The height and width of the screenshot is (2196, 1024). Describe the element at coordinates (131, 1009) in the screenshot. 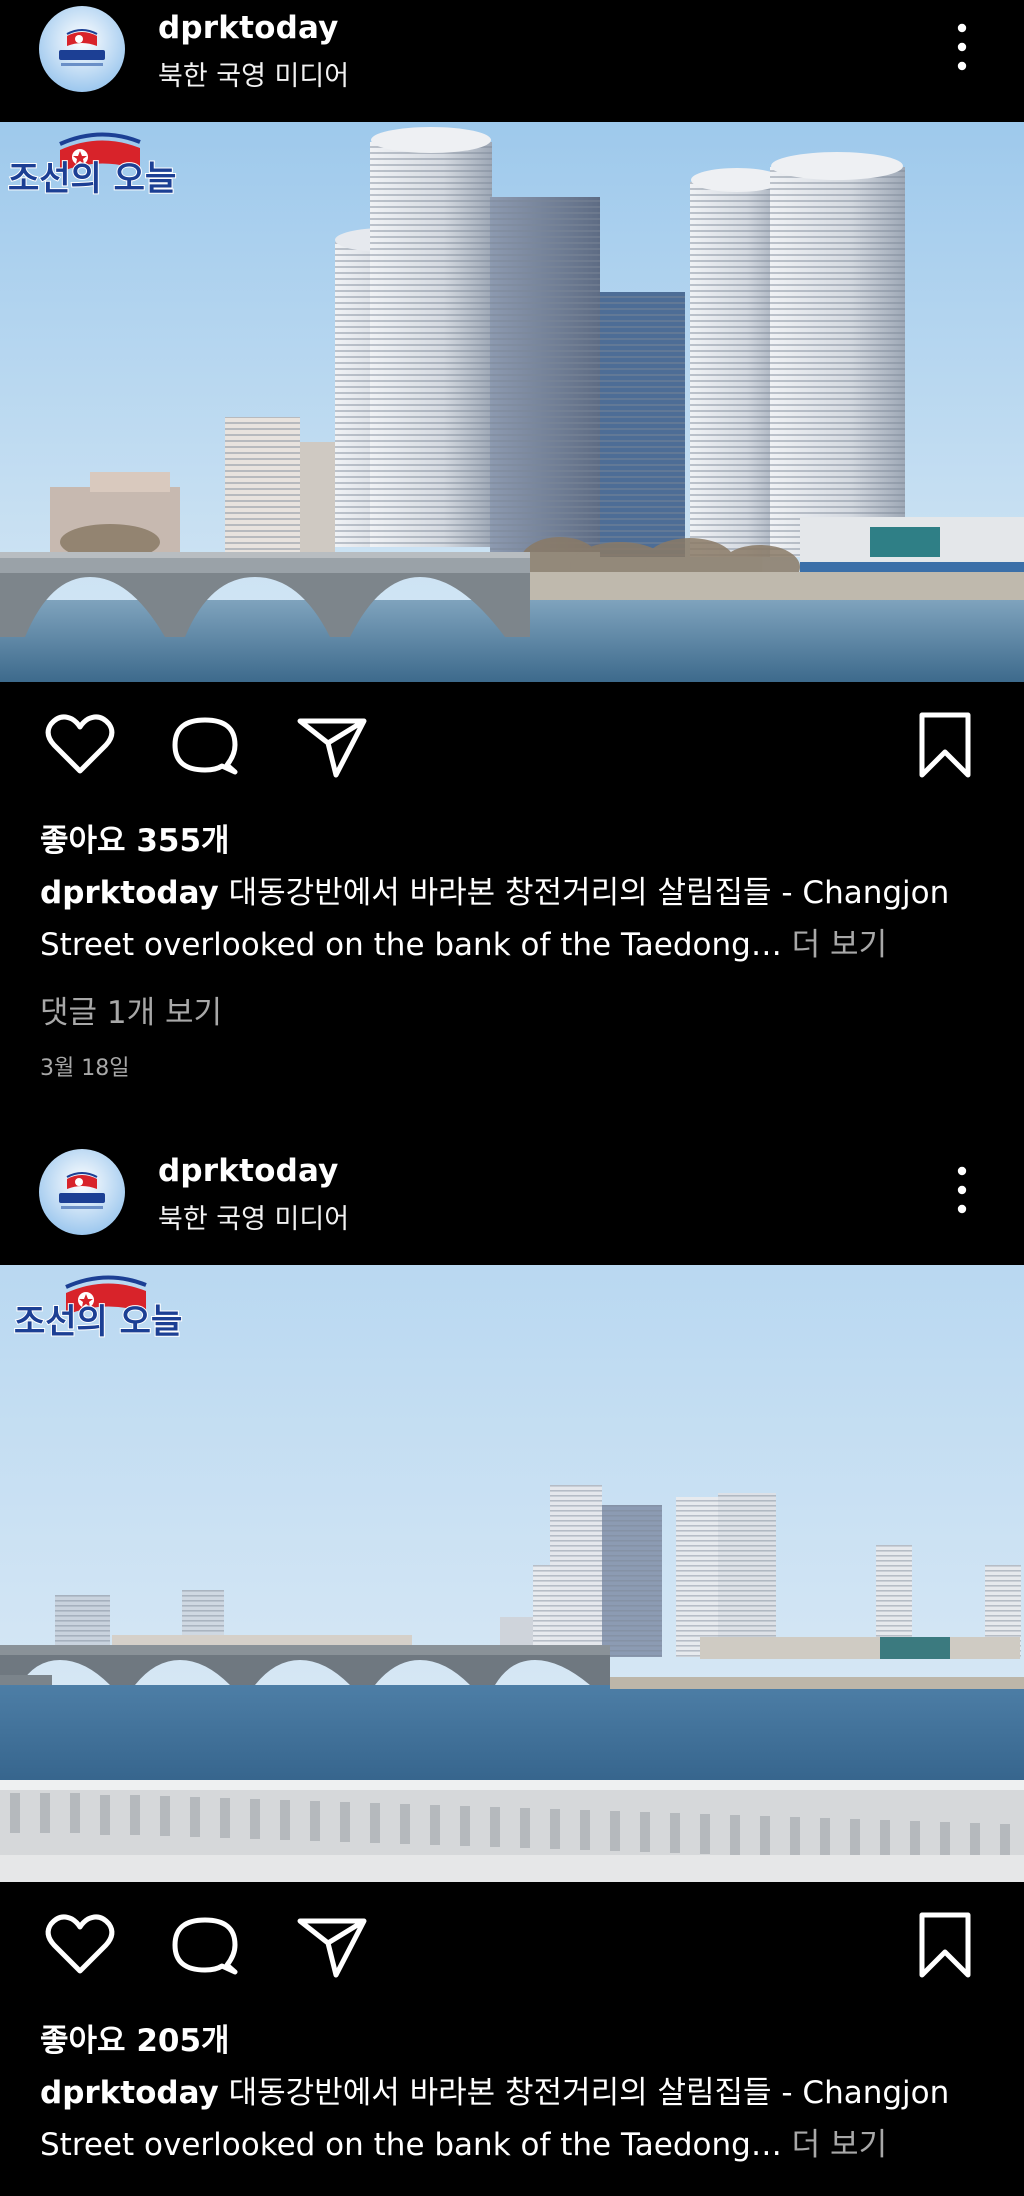

I see `view-comments-link: 댓글 1개 보기` at that location.